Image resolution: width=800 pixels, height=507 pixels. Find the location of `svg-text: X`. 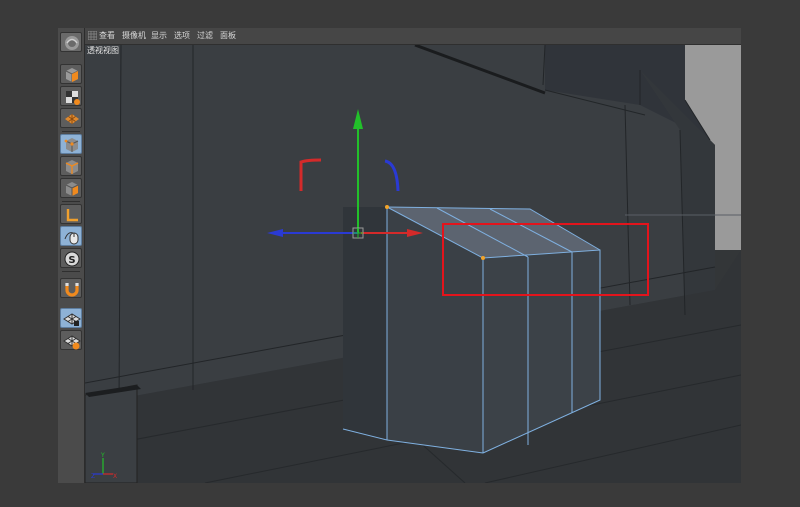

svg-text: X is located at coordinates (115, 476).